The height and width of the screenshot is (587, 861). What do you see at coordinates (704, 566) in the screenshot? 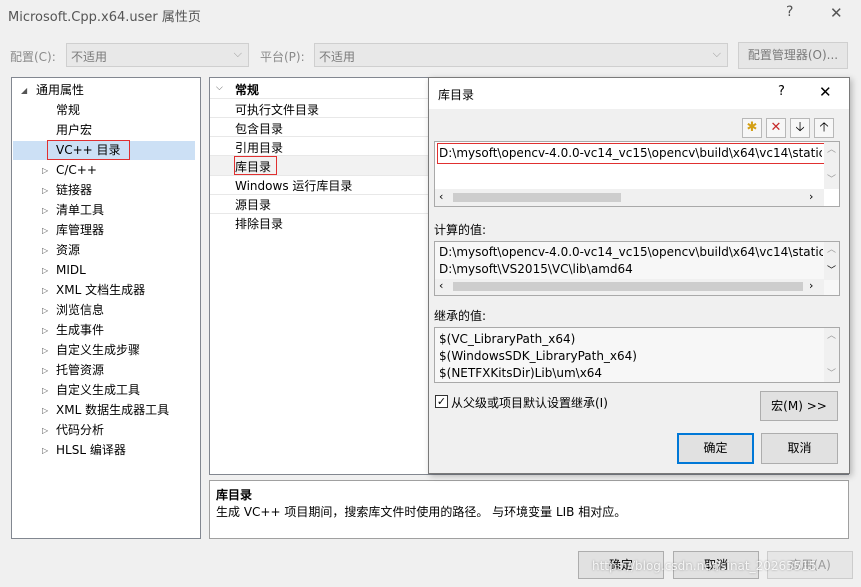
I see `watermark: https://blog.csdn.net/sinat_20265515` at bounding box center [704, 566].